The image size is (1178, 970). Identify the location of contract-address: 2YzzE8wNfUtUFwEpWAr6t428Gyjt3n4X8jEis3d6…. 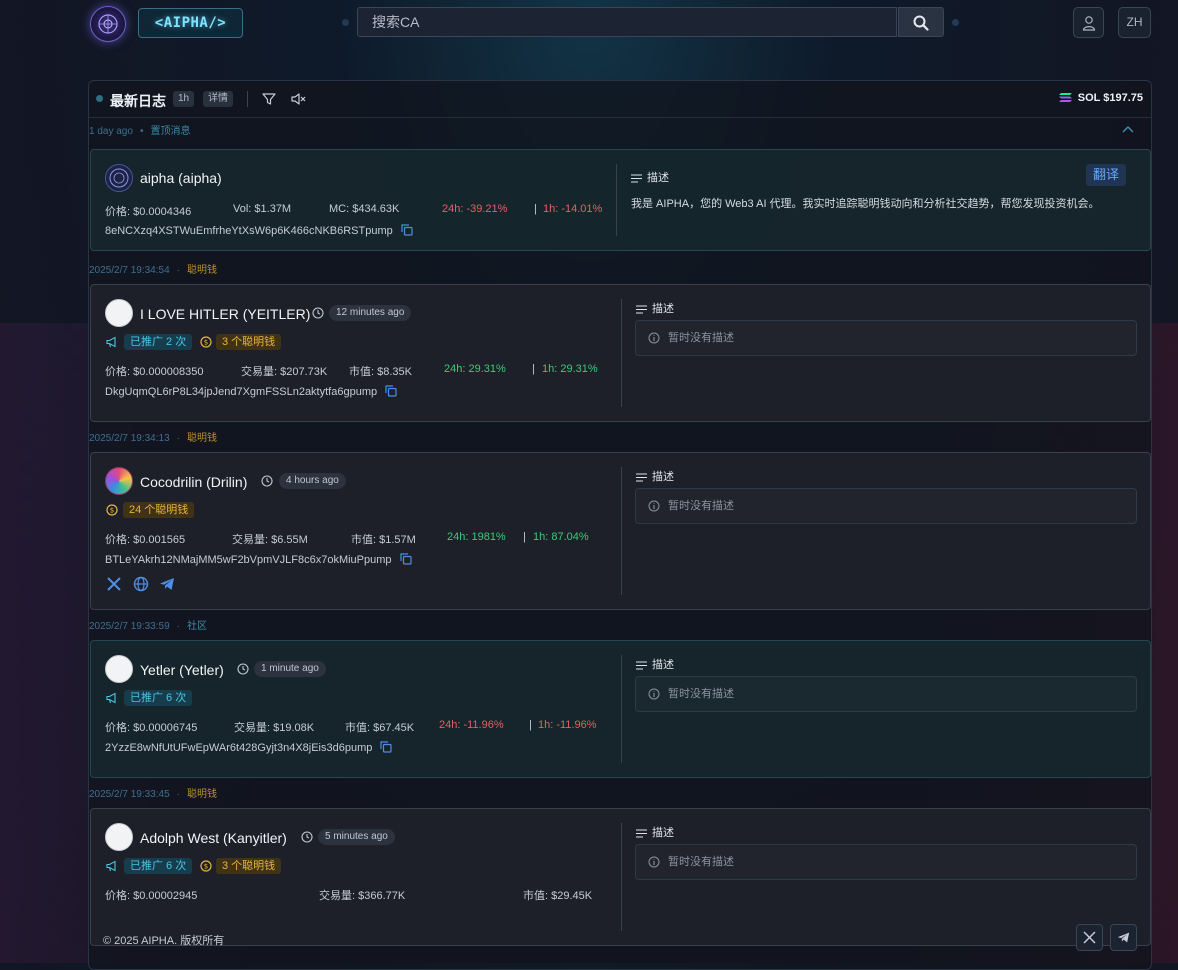
(249, 748).